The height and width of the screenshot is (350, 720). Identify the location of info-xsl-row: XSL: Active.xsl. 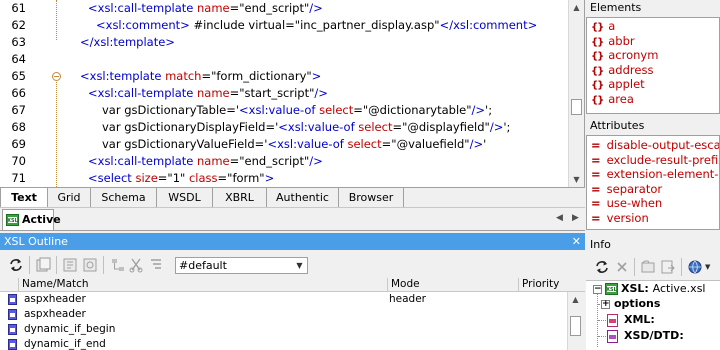
(663, 289).